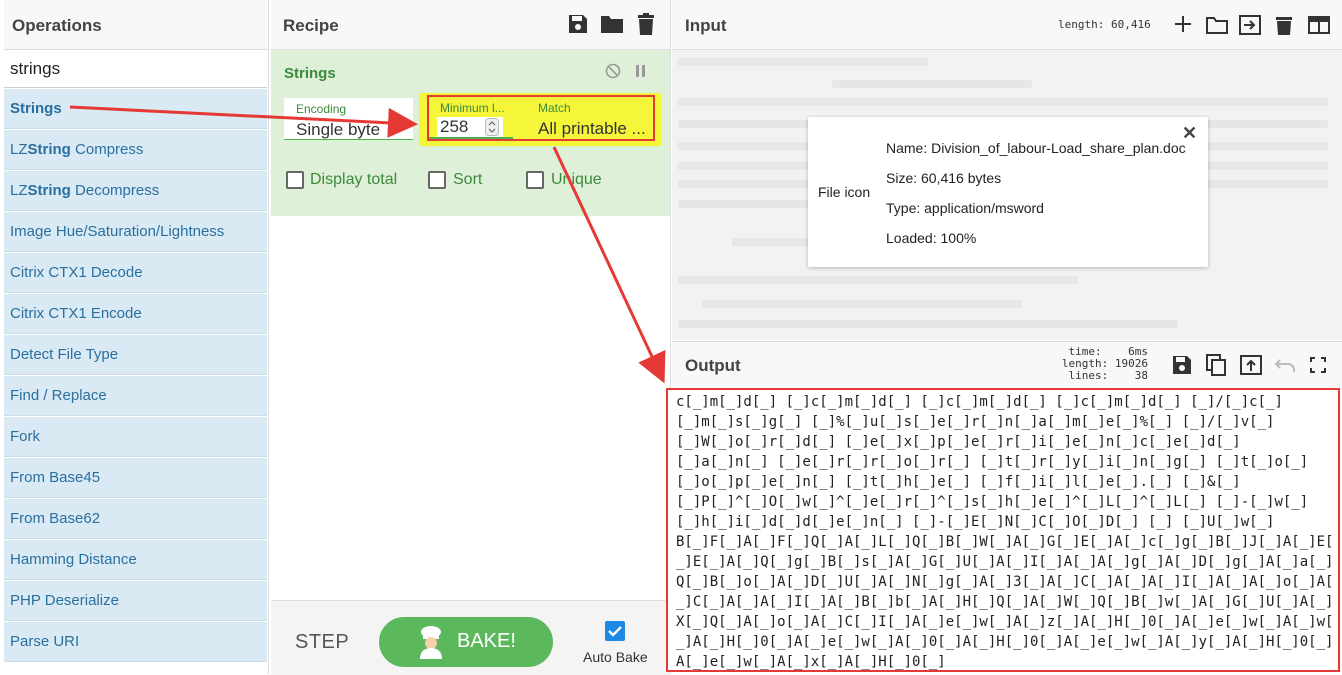 The image size is (1342, 675). Describe the element at coordinates (609, 265) in the screenshot. I see `annotation-arrow-to-output` at that location.